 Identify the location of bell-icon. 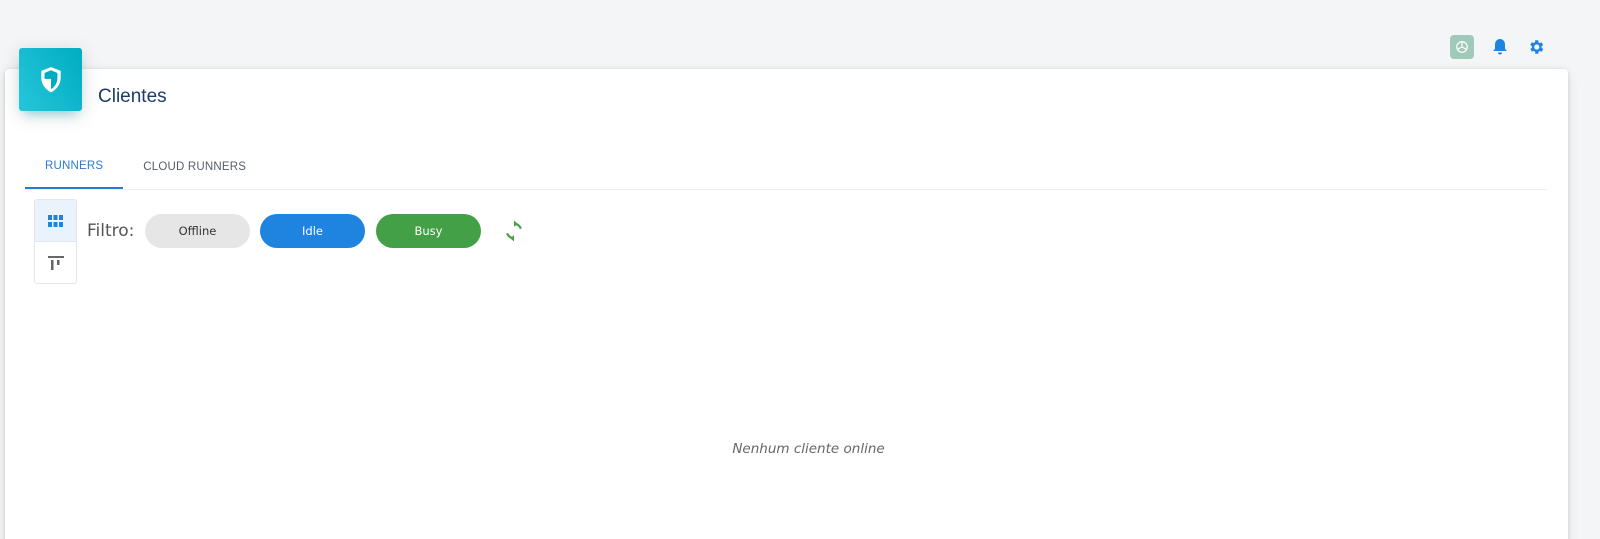
(1500, 47).